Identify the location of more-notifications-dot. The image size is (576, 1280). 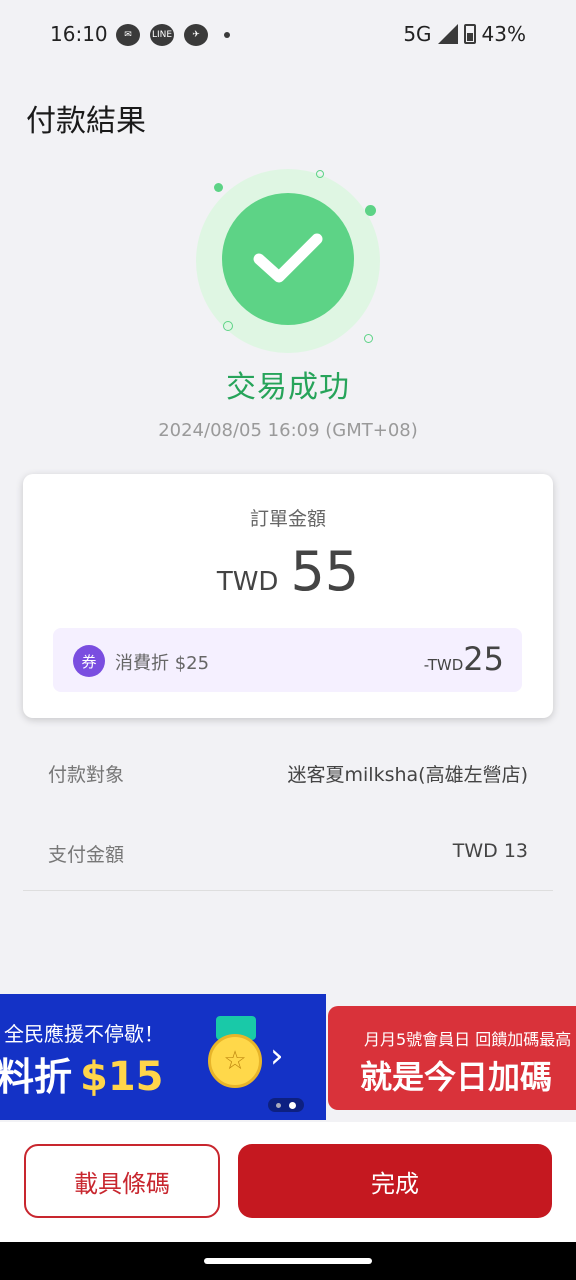
(227, 35).